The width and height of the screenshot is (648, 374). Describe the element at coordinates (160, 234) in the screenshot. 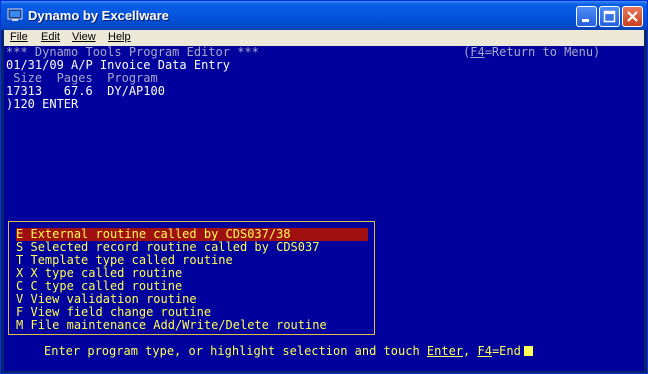

I see `option-label: External routine called by CDS037/38` at that location.